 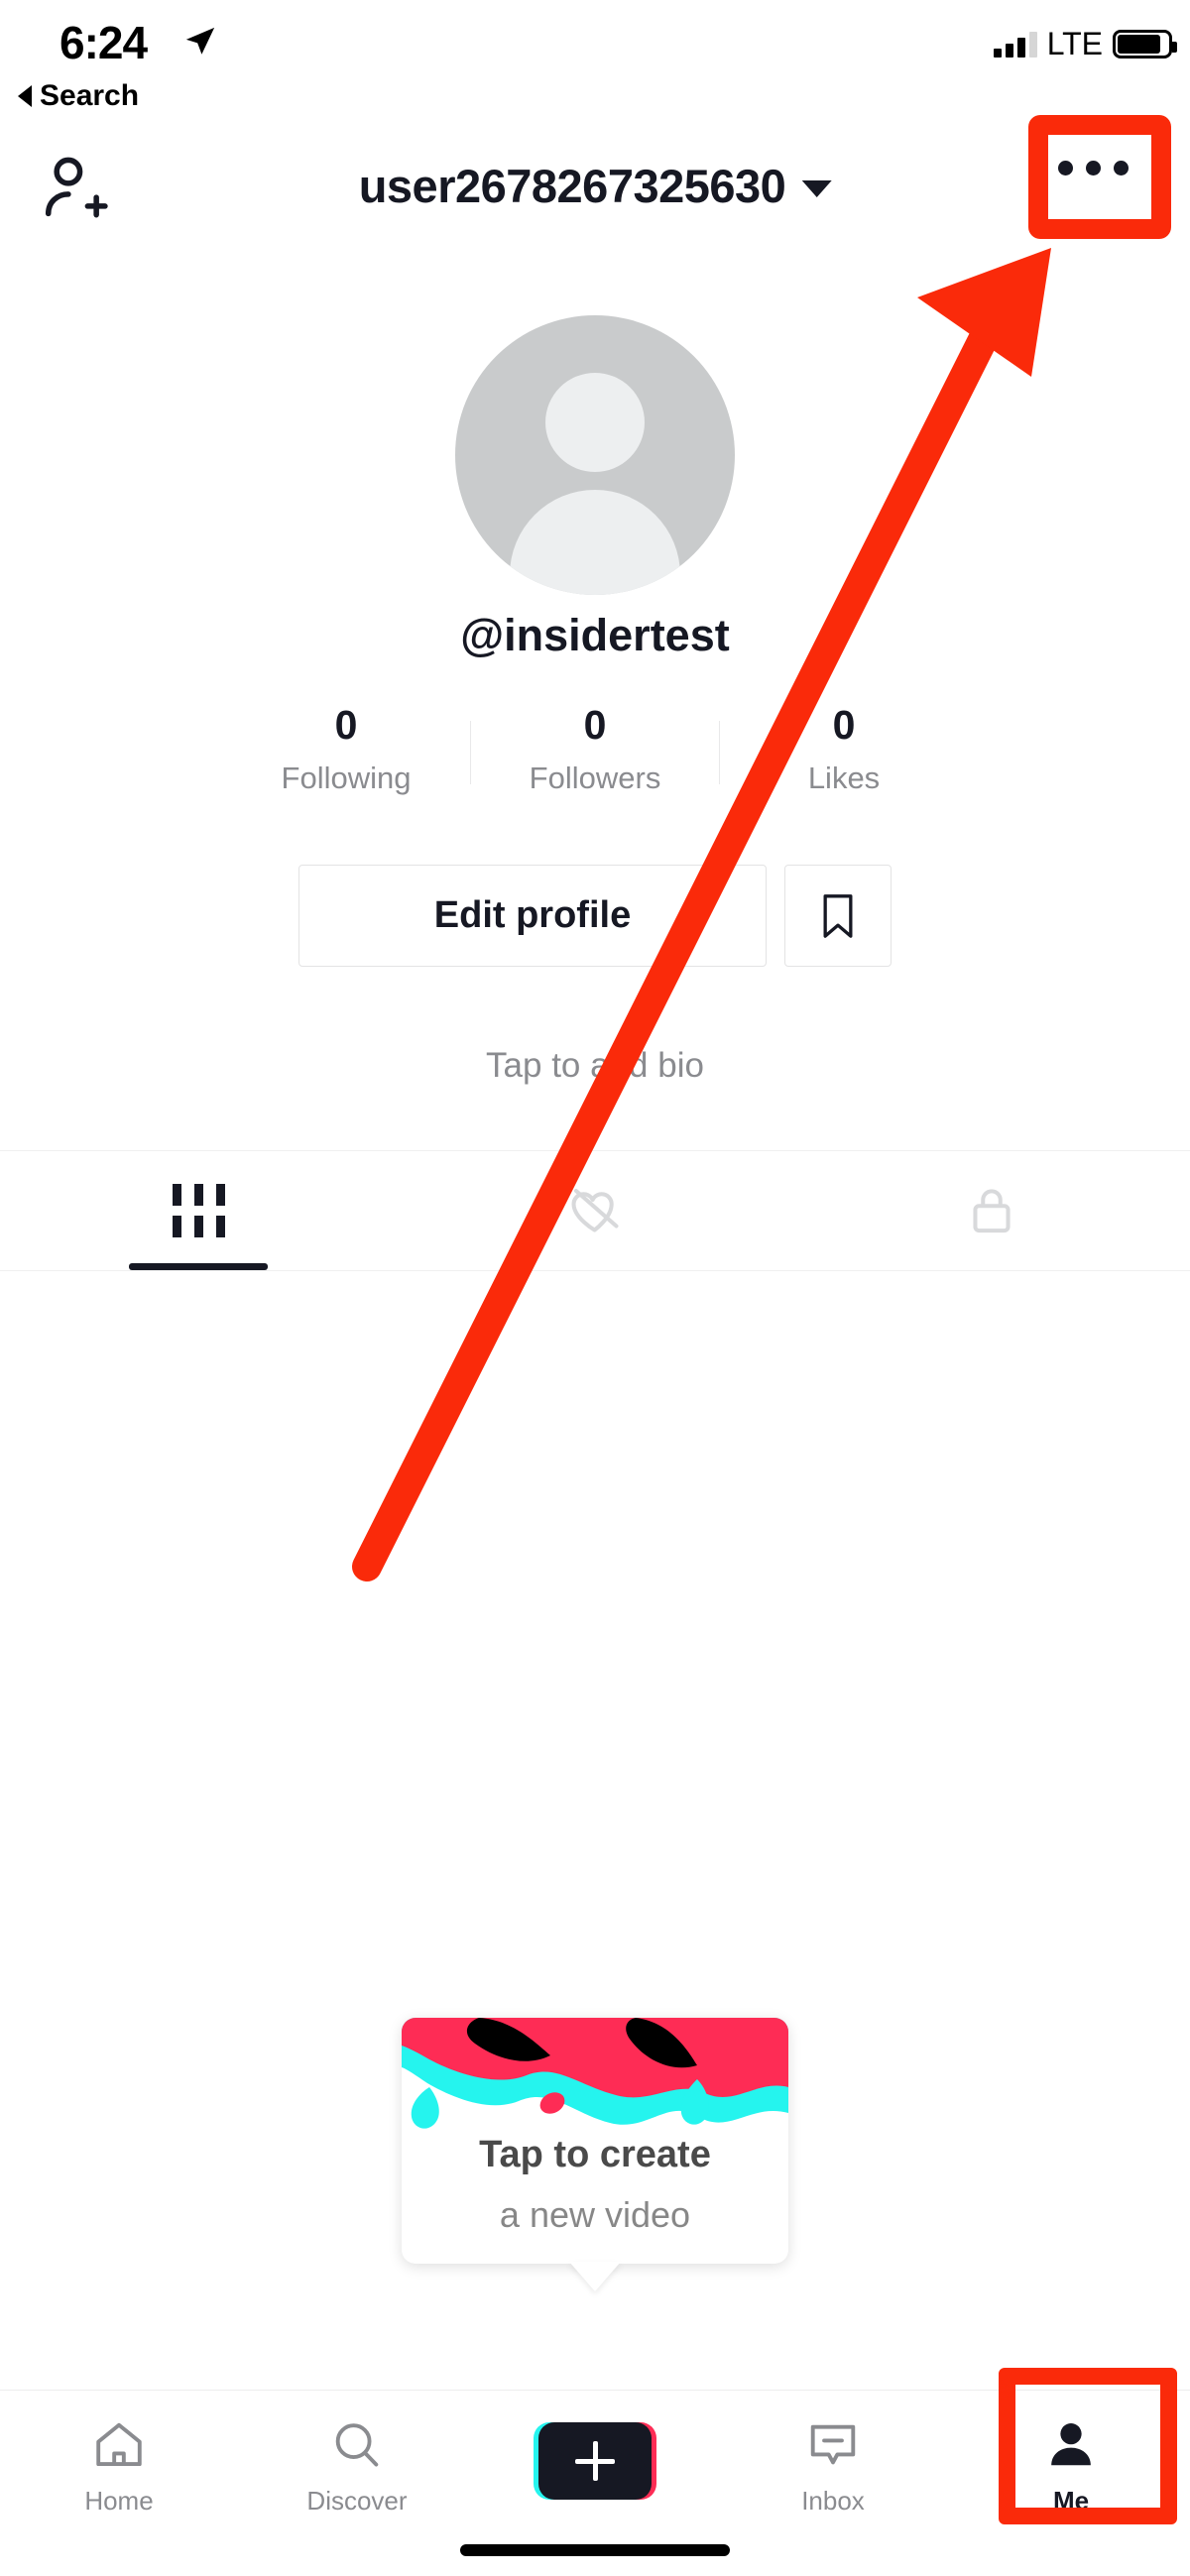 What do you see at coordinates (595, 2214) in the screenshot?
I see `tooltip-line2: a new video` at bounding box center [595, 2214].